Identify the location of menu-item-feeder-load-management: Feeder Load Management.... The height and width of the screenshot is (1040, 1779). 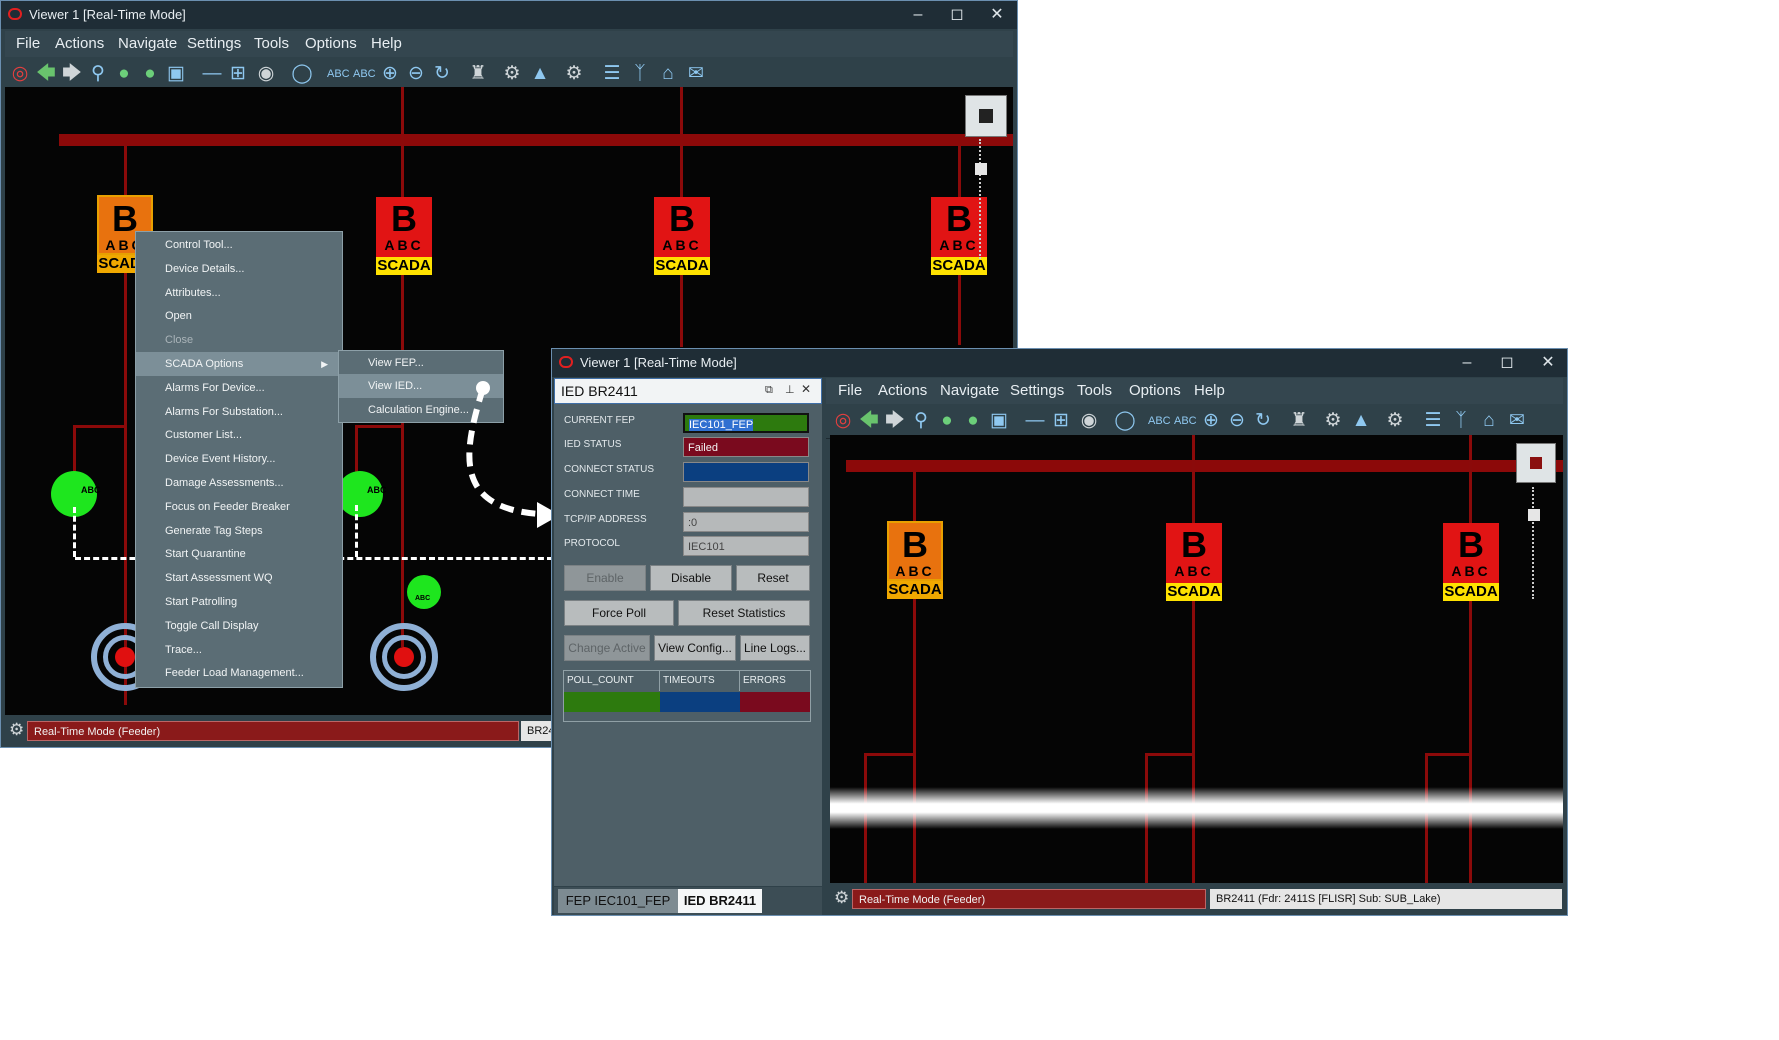
(239, 673).